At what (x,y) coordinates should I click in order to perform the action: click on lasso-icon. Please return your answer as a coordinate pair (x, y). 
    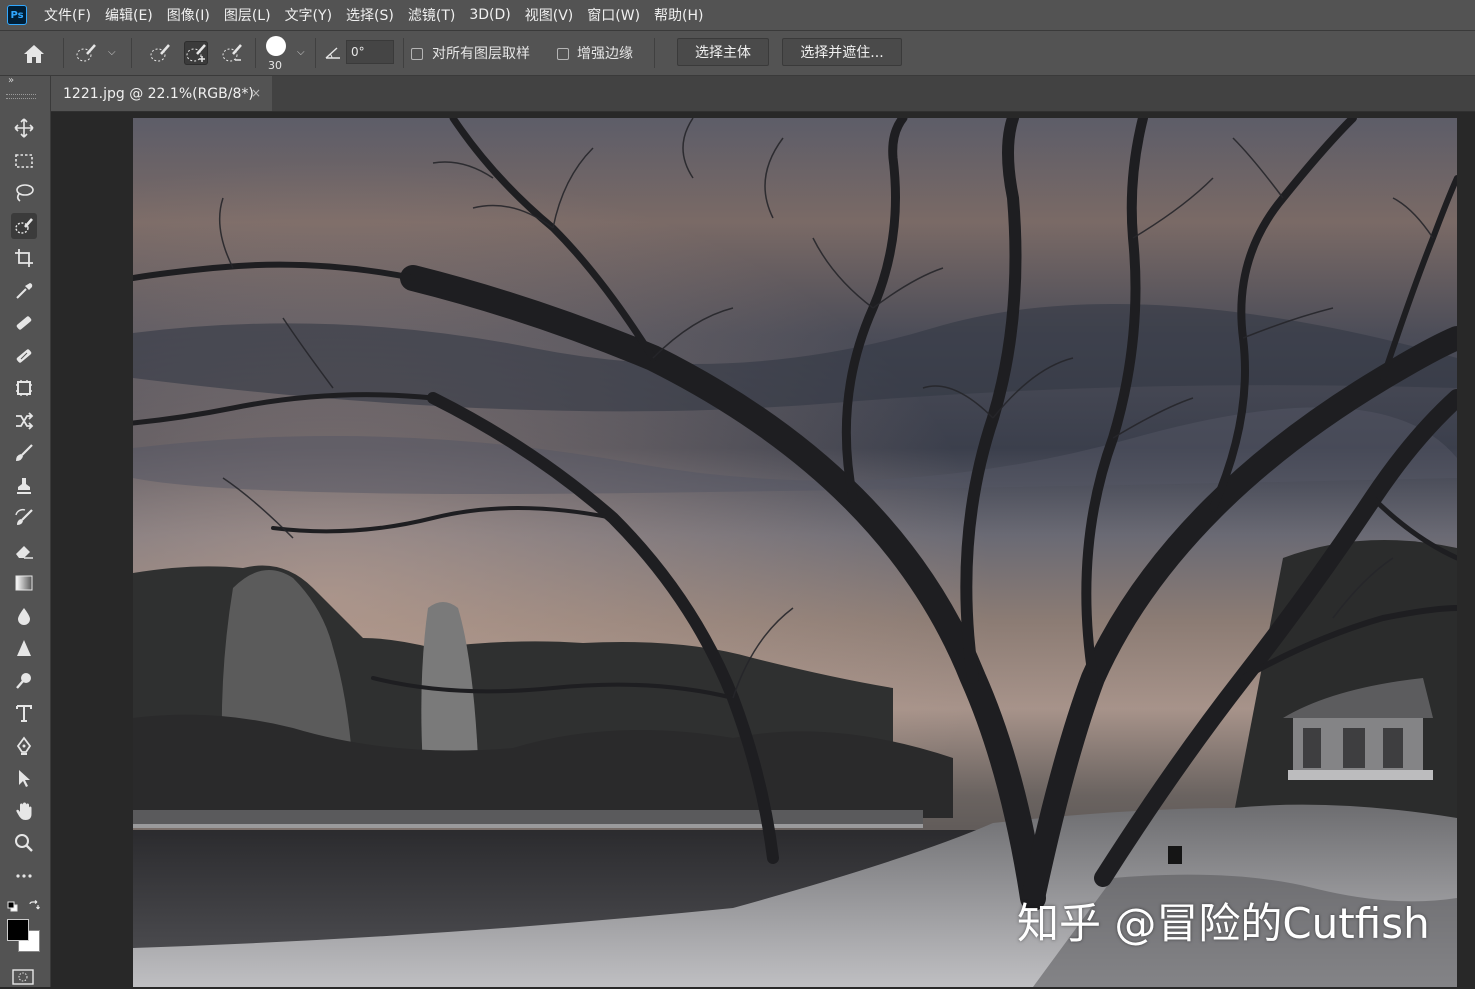
    Looking at the image, I should click on (25, 193).